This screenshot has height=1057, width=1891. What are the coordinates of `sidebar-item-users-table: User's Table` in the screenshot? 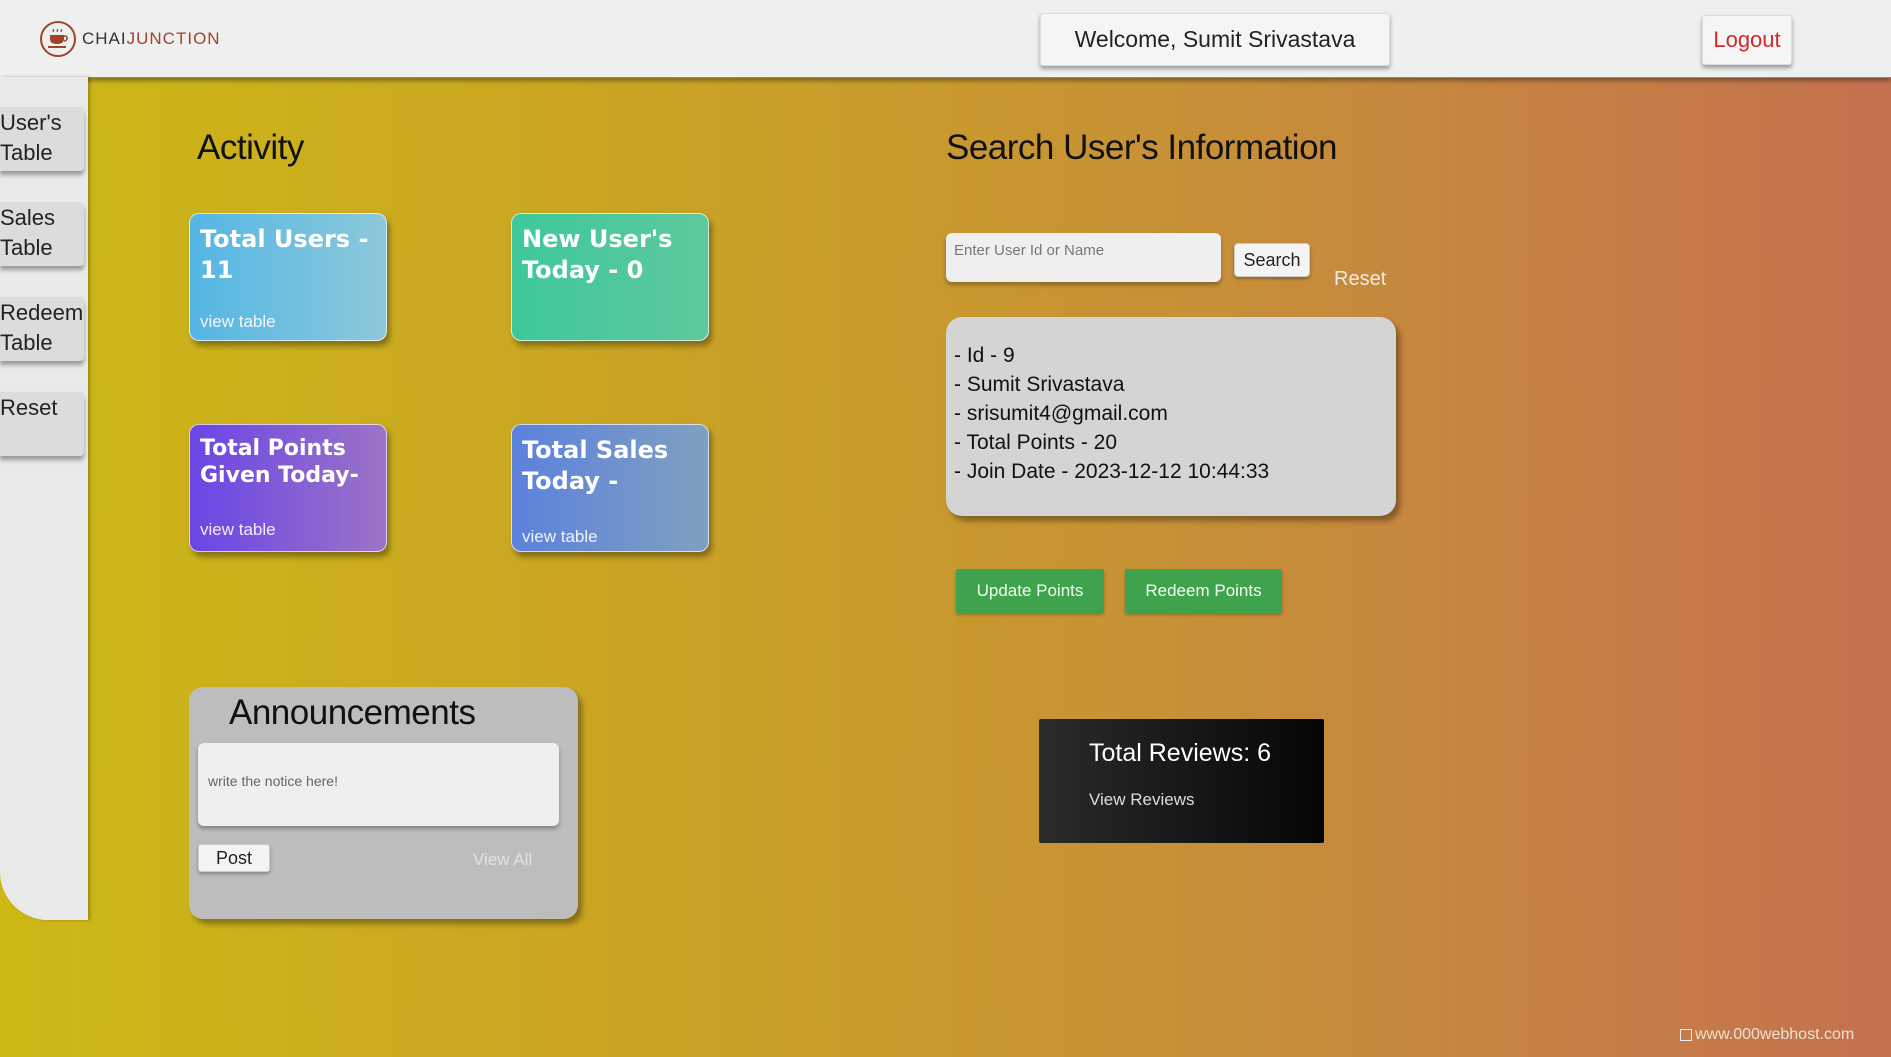 It's located at (42, 139).